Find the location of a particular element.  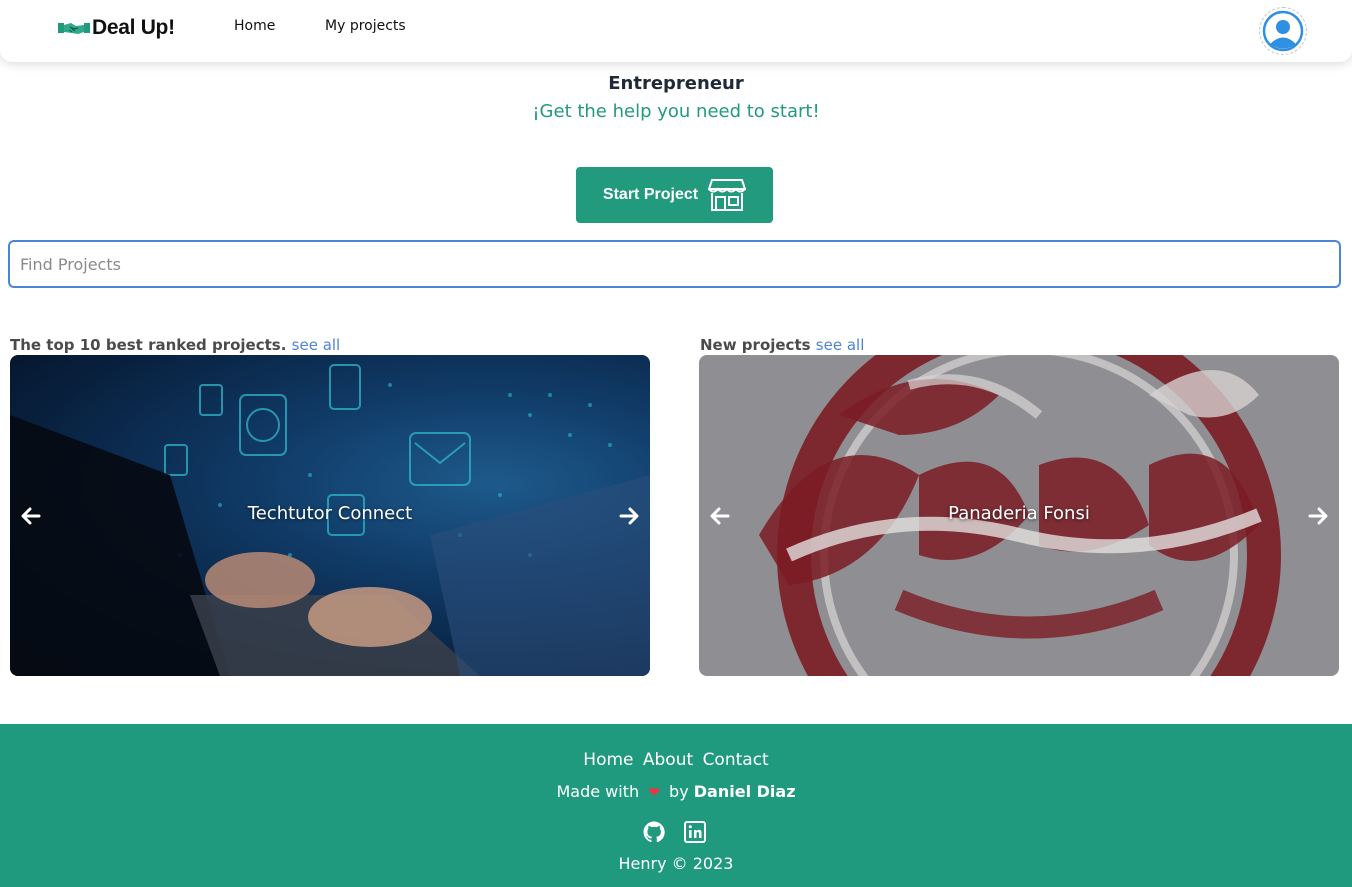

made-with-credit: Made with ❤ by Daniel Diaz is located at coordinates (676, 791).